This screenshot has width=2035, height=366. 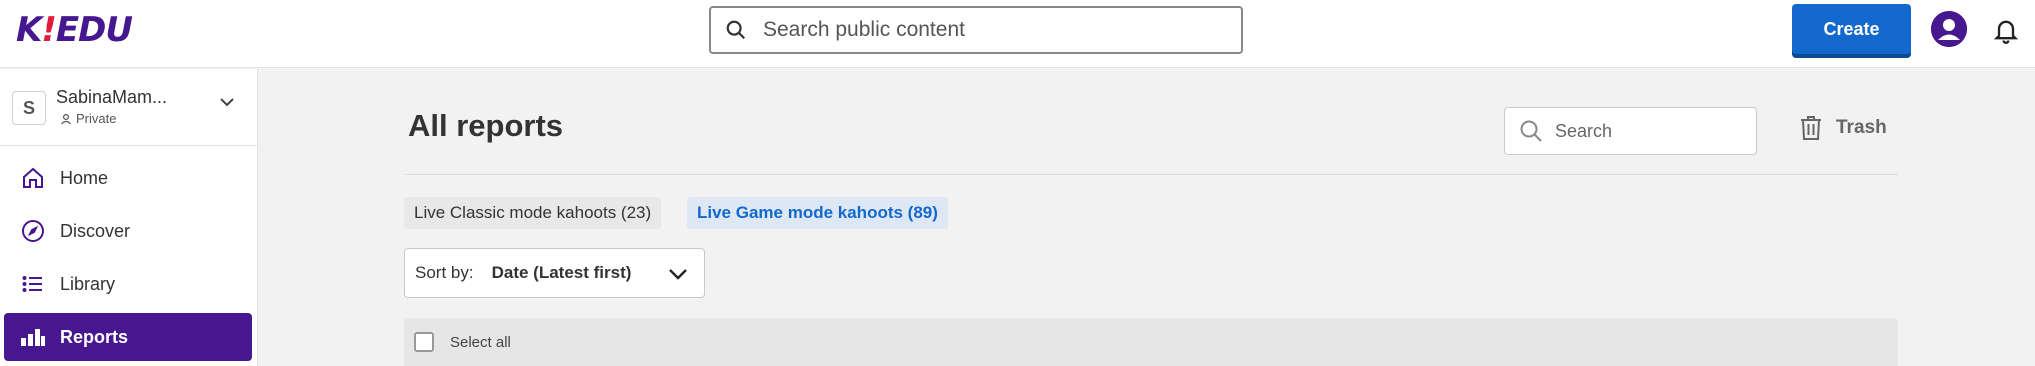 I want to click on bell-icon, so click(x=2006, y=30).